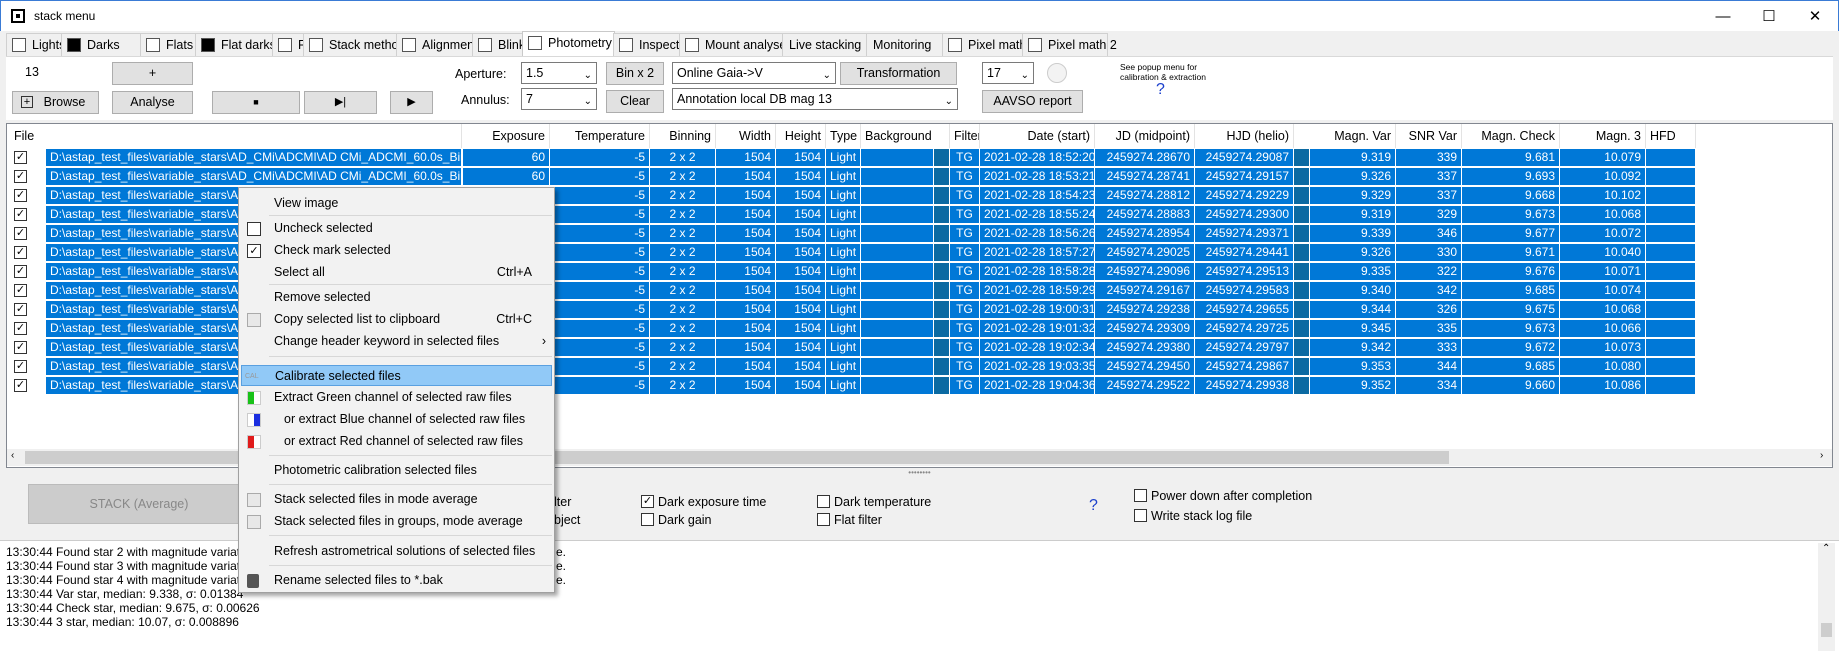 This screenshot has height=652, width=1839. I want to click on menu-item-photometric-calibration-selected-files: Photometric calibration selected files, so click(396, 470).